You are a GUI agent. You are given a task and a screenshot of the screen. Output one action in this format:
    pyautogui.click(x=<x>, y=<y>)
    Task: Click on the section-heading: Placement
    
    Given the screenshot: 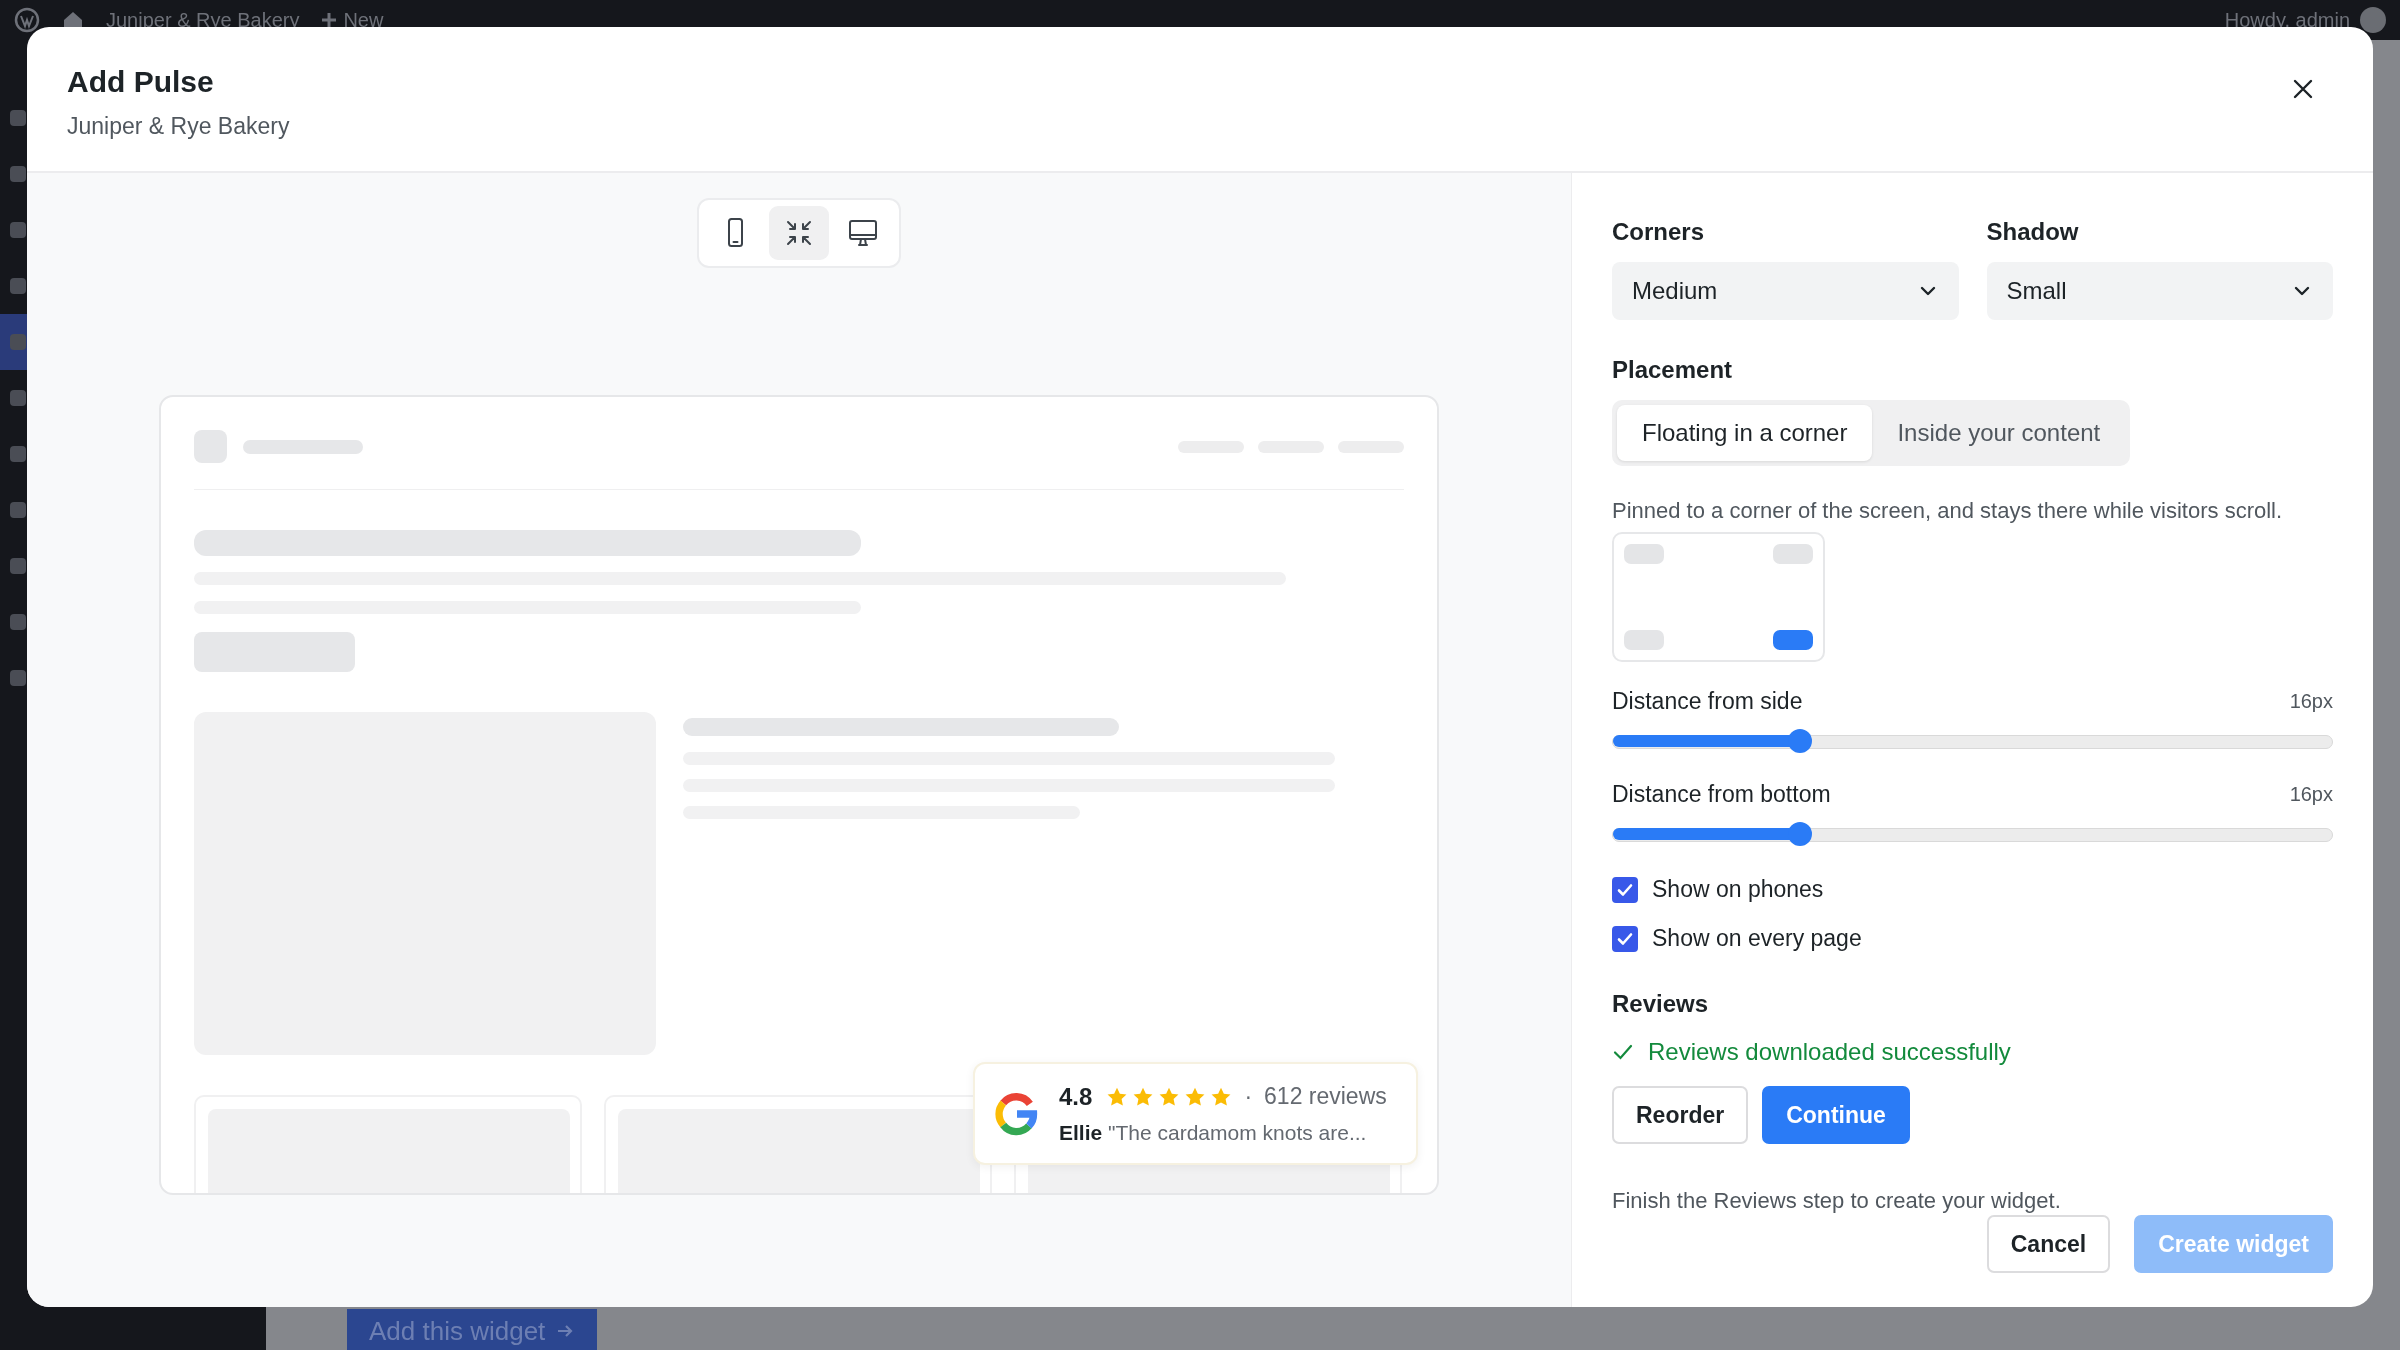 What is the action you would take?
    pyautogui.click(x=1673, y=370)
    